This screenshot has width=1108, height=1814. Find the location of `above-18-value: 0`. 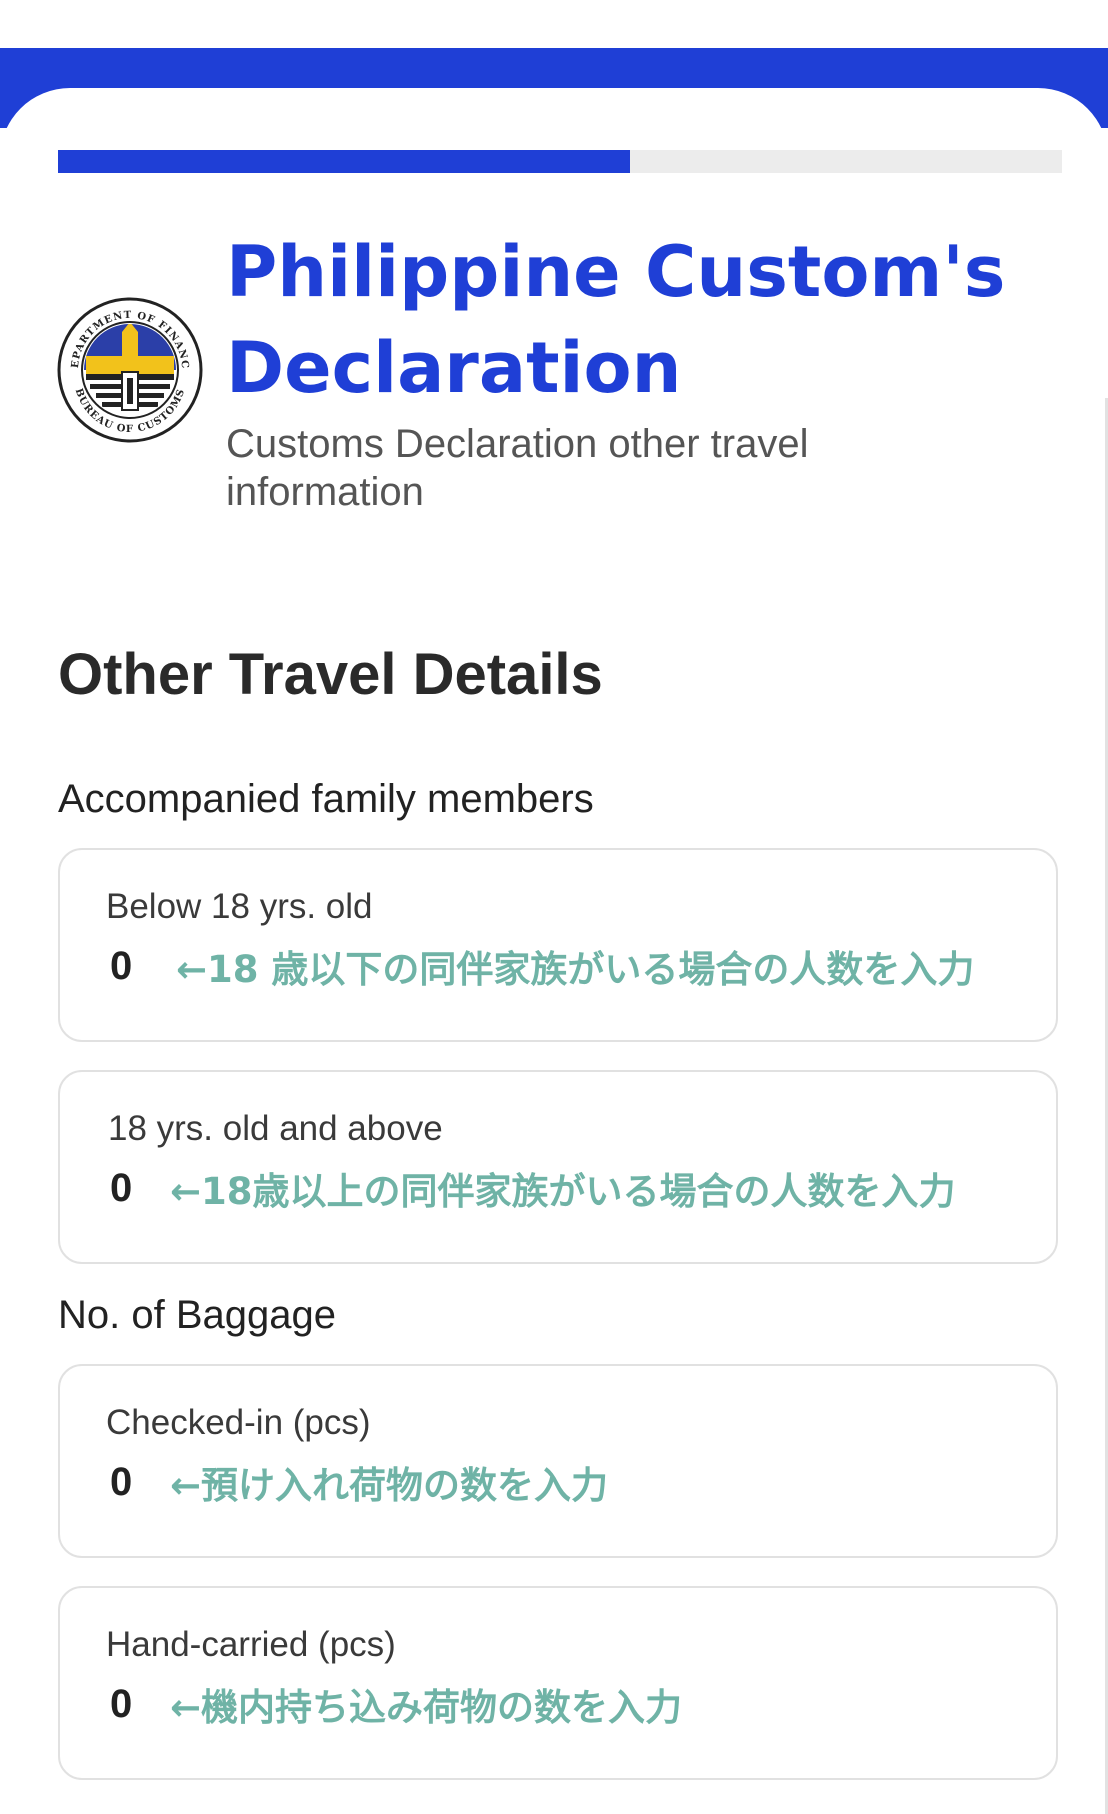

above-18-value: 0 is located at coordinates (121, 1188).